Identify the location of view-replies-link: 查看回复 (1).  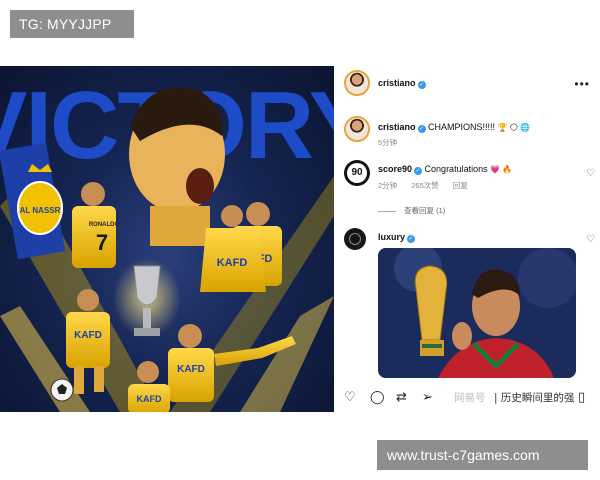
(411, 210).